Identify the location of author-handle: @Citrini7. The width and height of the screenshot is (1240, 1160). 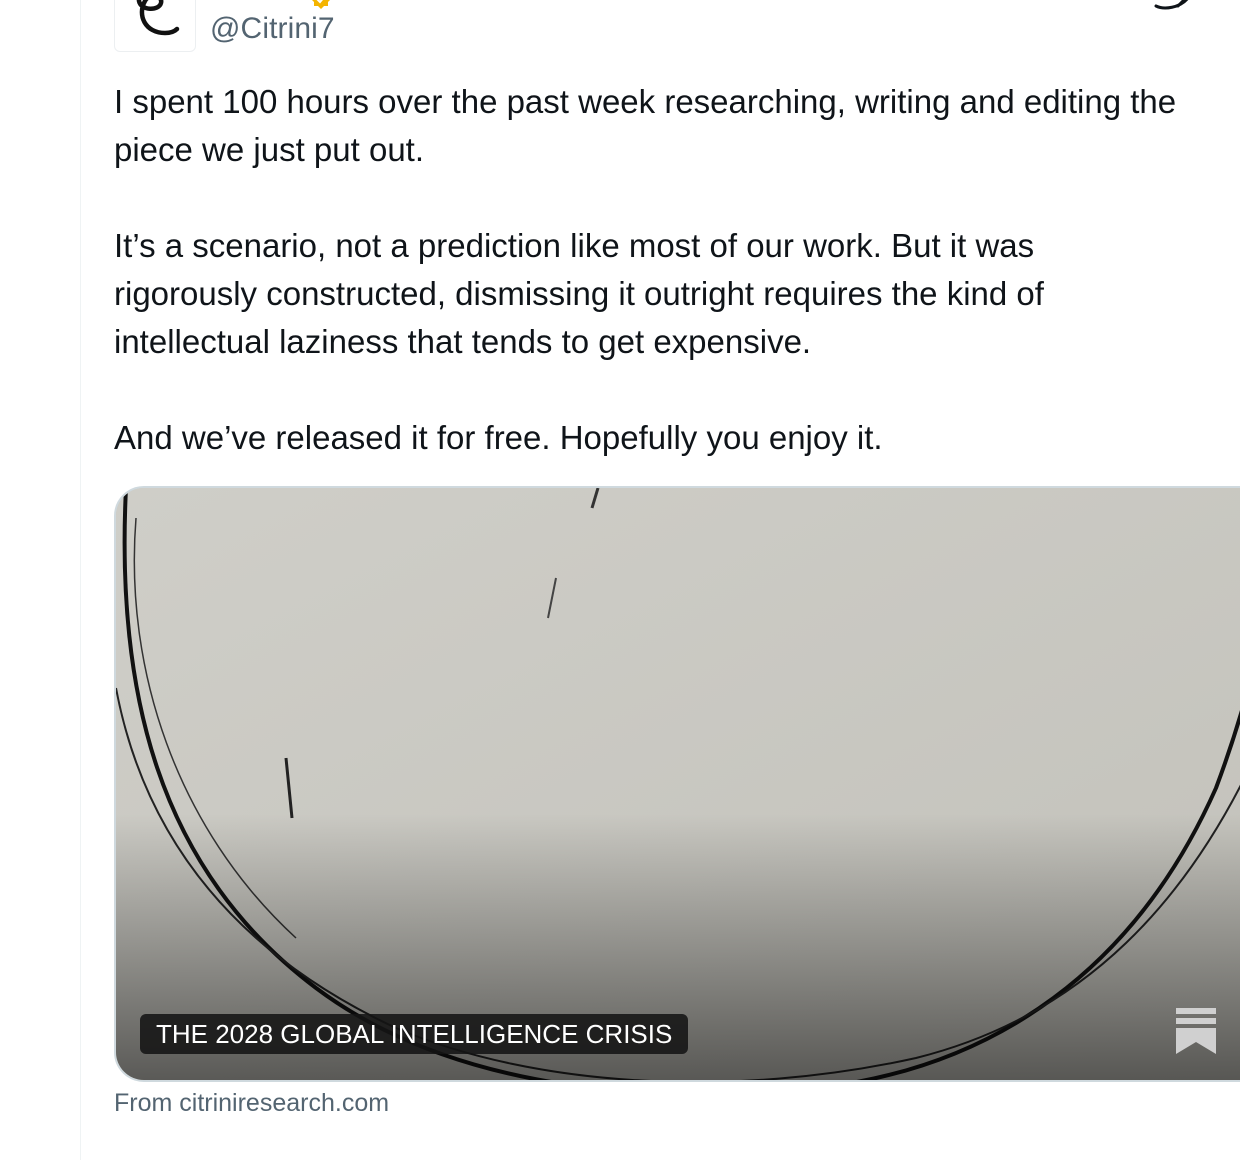
(272, 29).